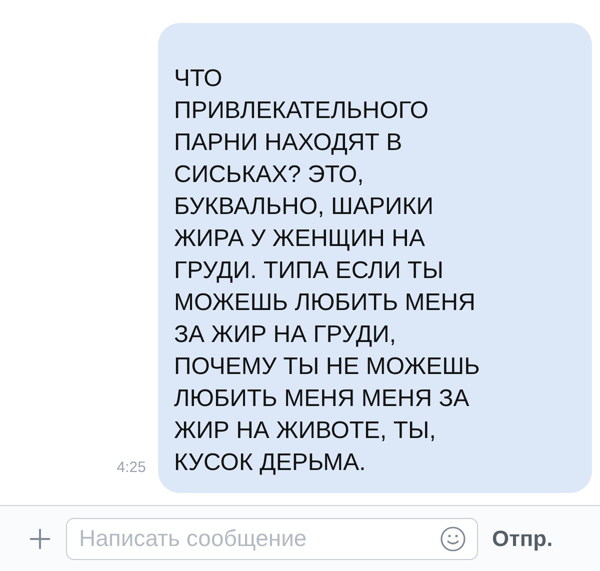 Image resolution: width=600 pixels, height=571 pixels. What do you see at coordinates (522, 538) in the screenshot?
I see `send-button: Отпр.` at bounding box center [522, 538].